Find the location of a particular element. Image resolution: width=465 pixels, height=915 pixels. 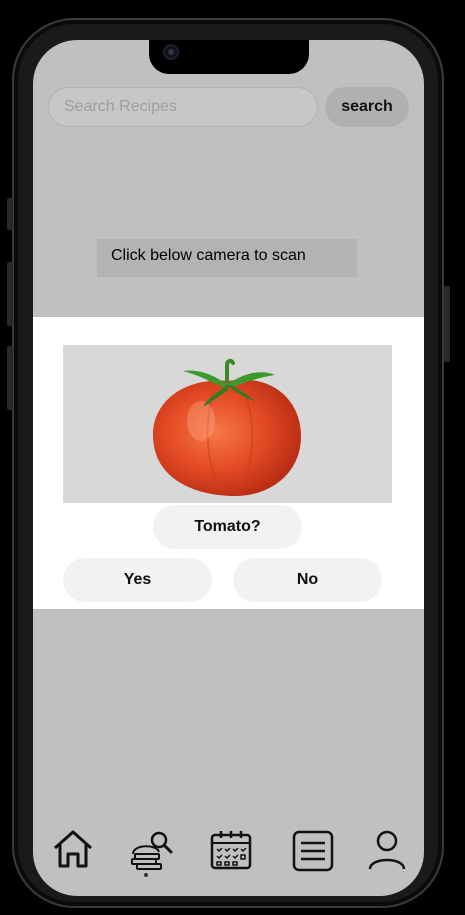

scanned-image is located at coordinates (227, 424).